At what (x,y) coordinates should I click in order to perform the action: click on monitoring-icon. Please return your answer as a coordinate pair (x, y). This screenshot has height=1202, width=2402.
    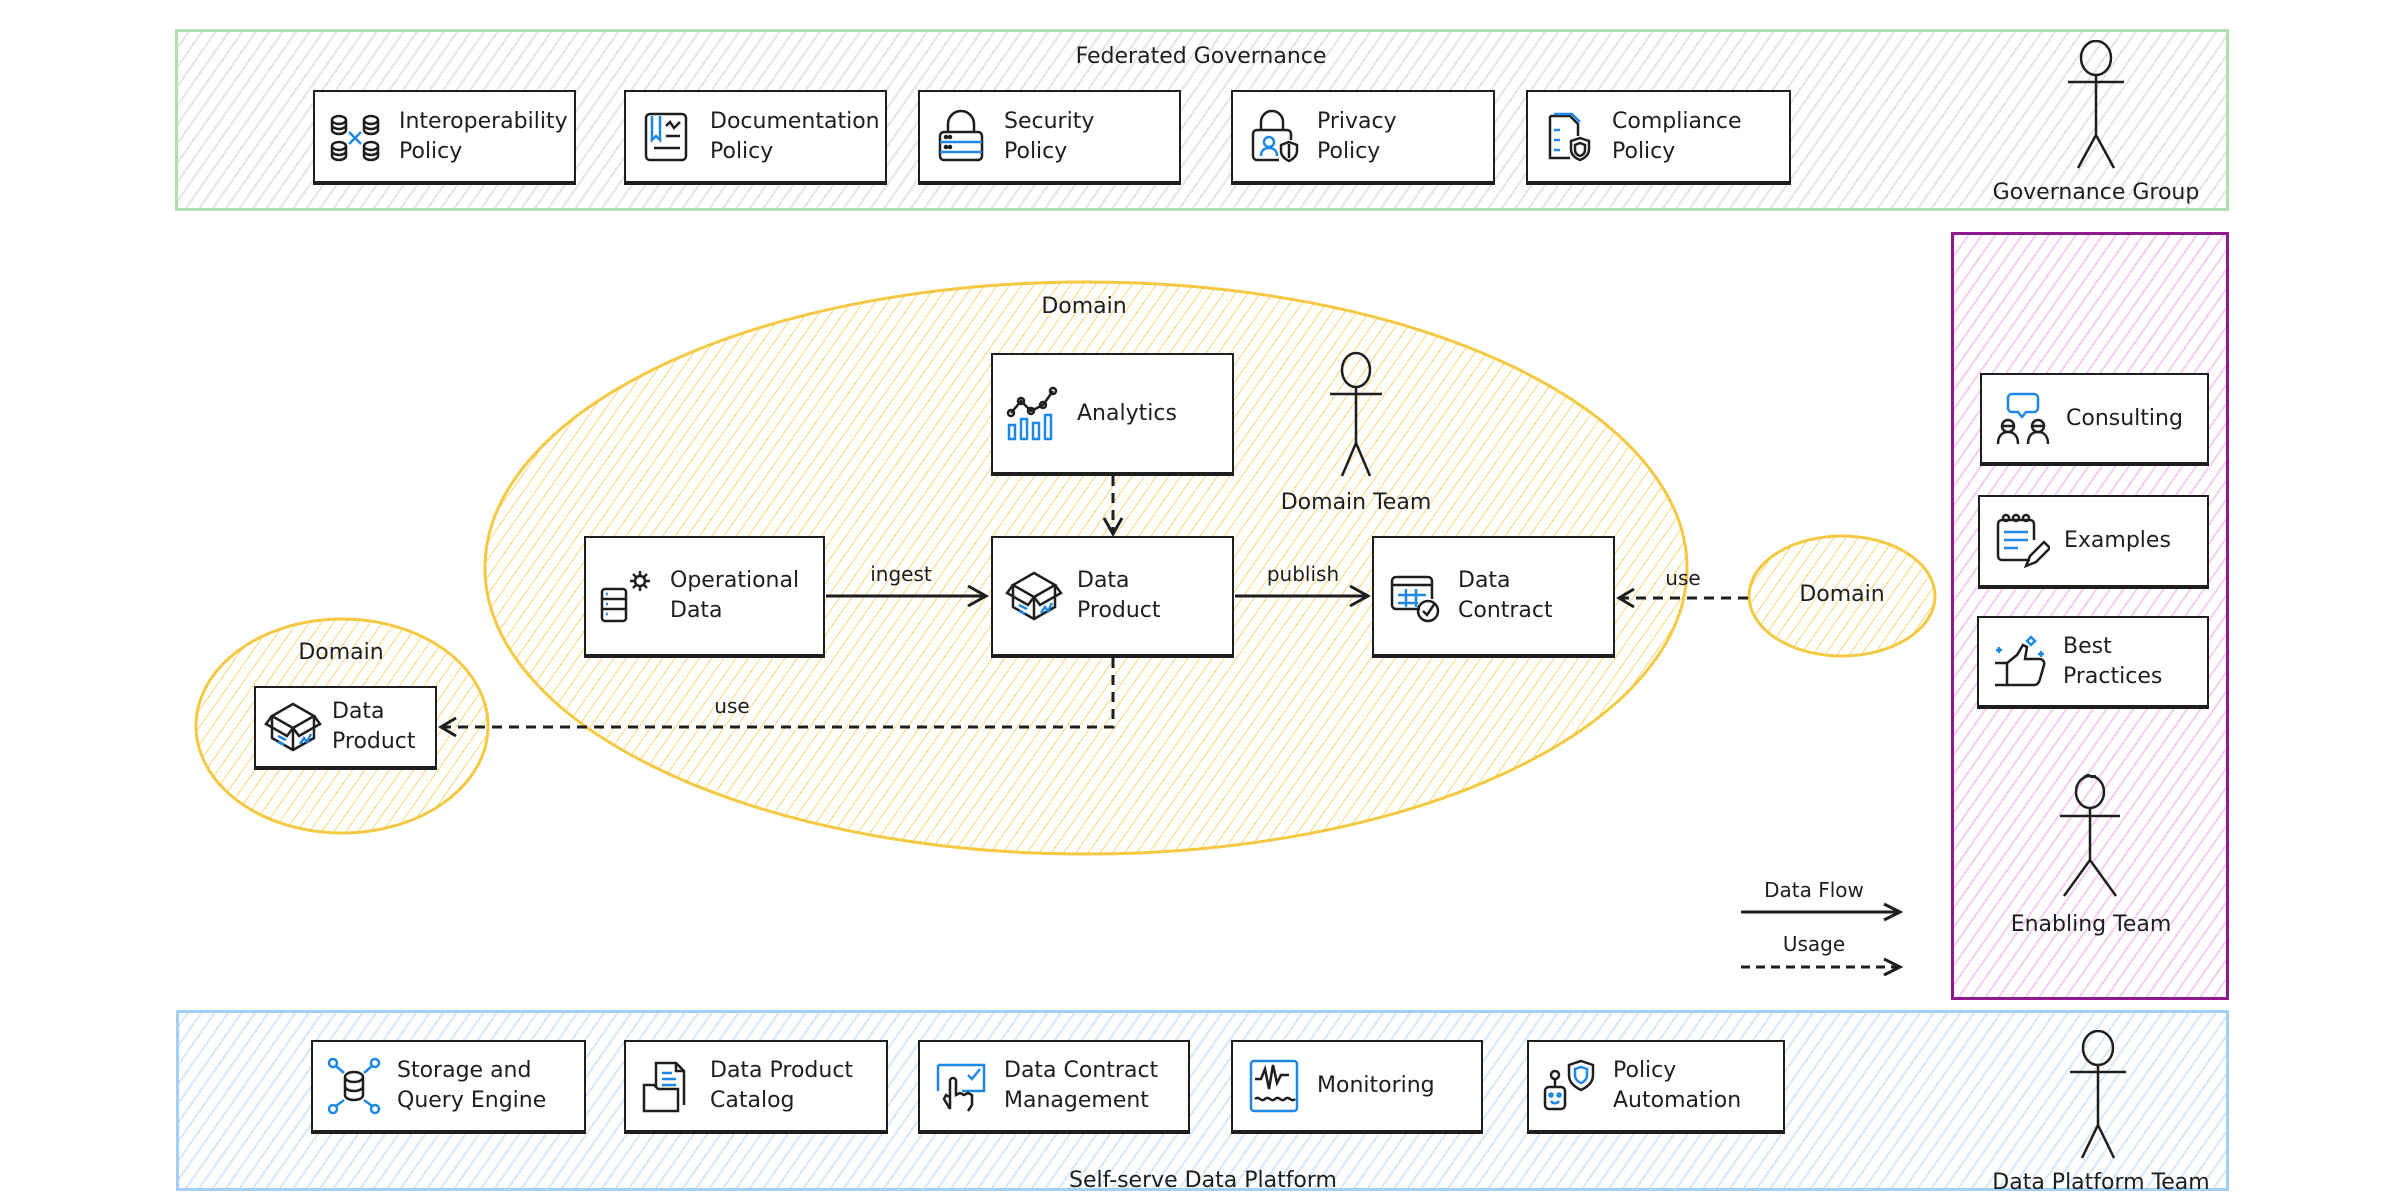
    Looking at the image, I should click on (1274, 1086).